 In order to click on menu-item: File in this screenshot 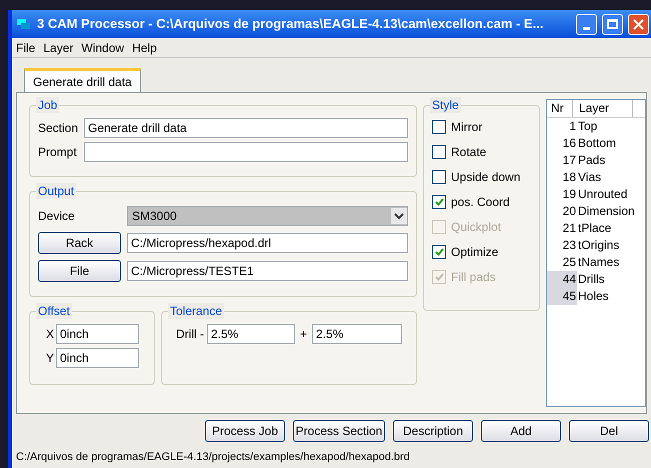, I will do `click(26, 47)`.